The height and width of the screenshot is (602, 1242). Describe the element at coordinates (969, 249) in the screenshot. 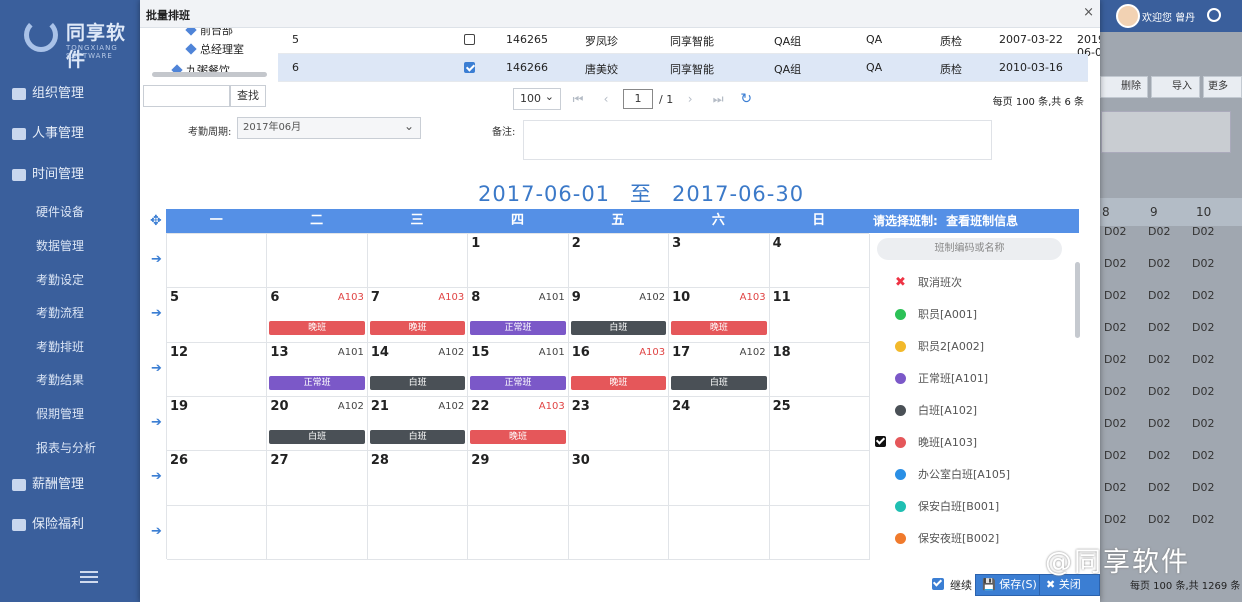

I see `shift-search-input: 班制编码或名称` at that location.